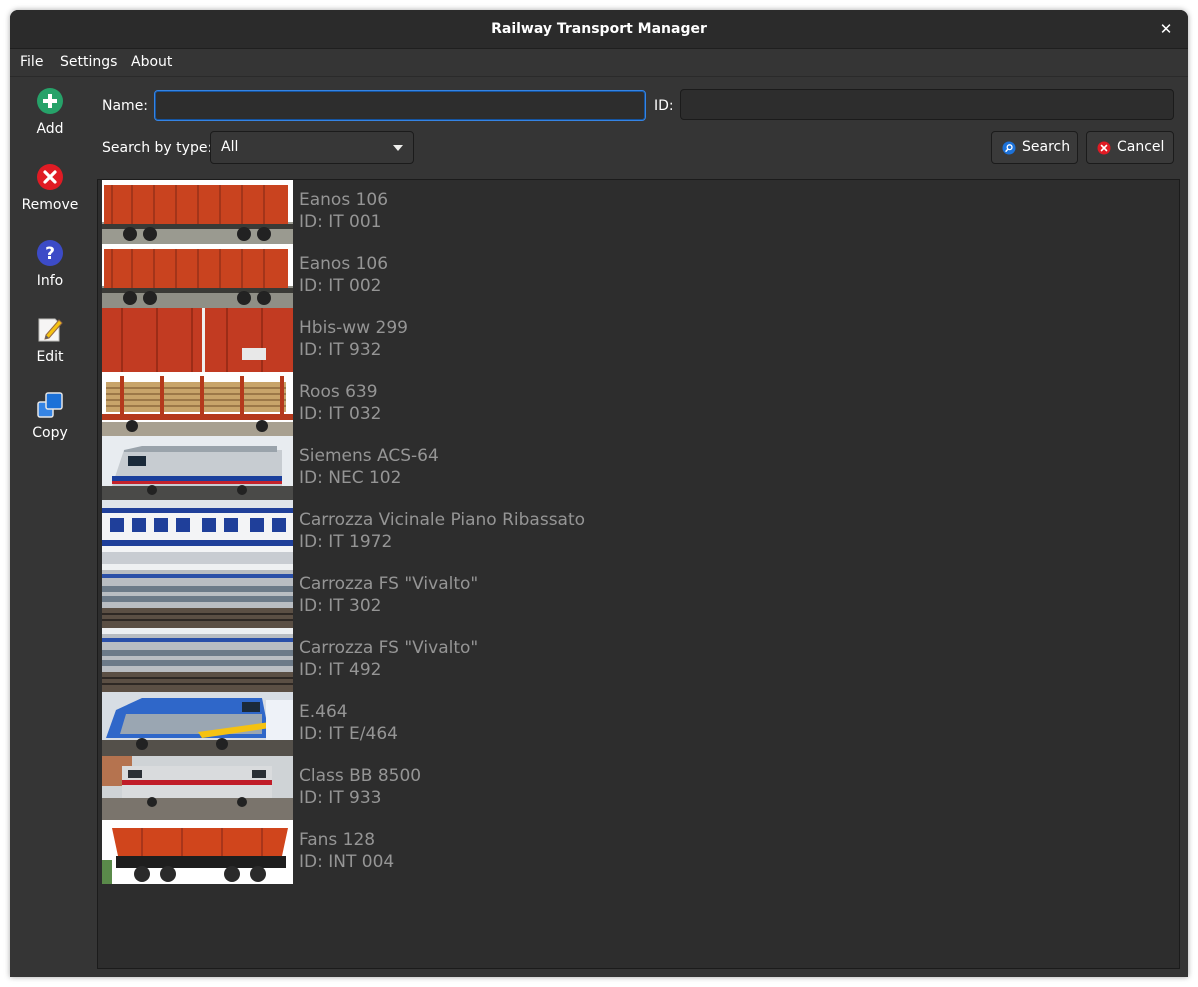 The height and width of the screenshot is (987, 1198). I want to click on search-type-value: All, so click(230, 147).